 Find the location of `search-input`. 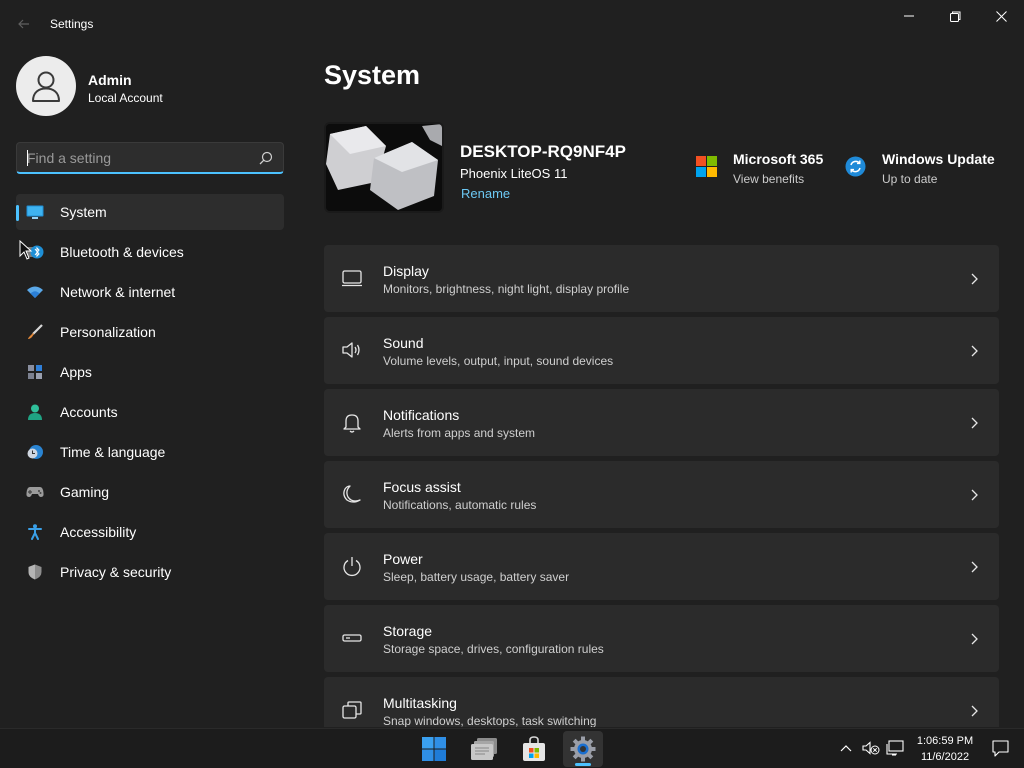

search-input is located at coordinates (137, 158).